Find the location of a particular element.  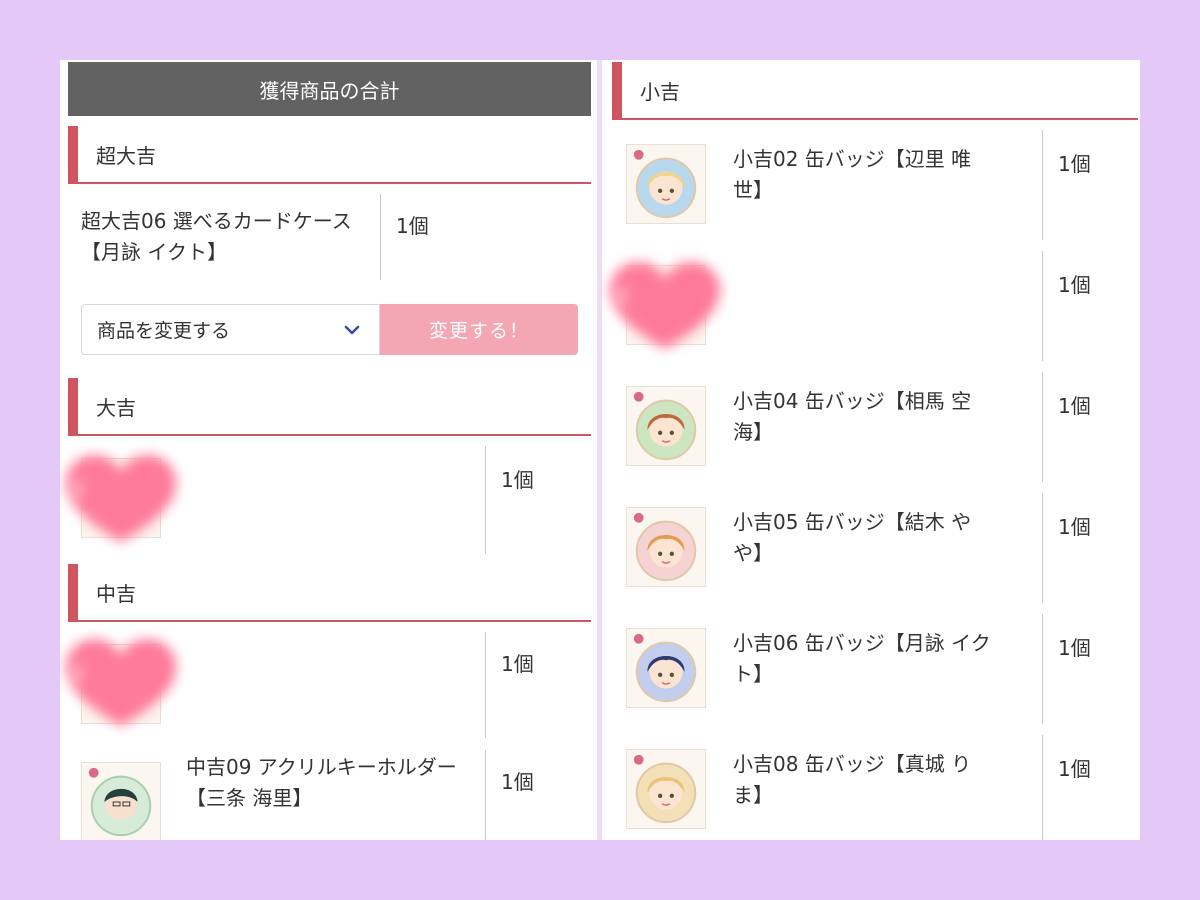

item-name: 小吉06 缶バッジ【月詠 イク ト】 is located at coordinates (862, 658).